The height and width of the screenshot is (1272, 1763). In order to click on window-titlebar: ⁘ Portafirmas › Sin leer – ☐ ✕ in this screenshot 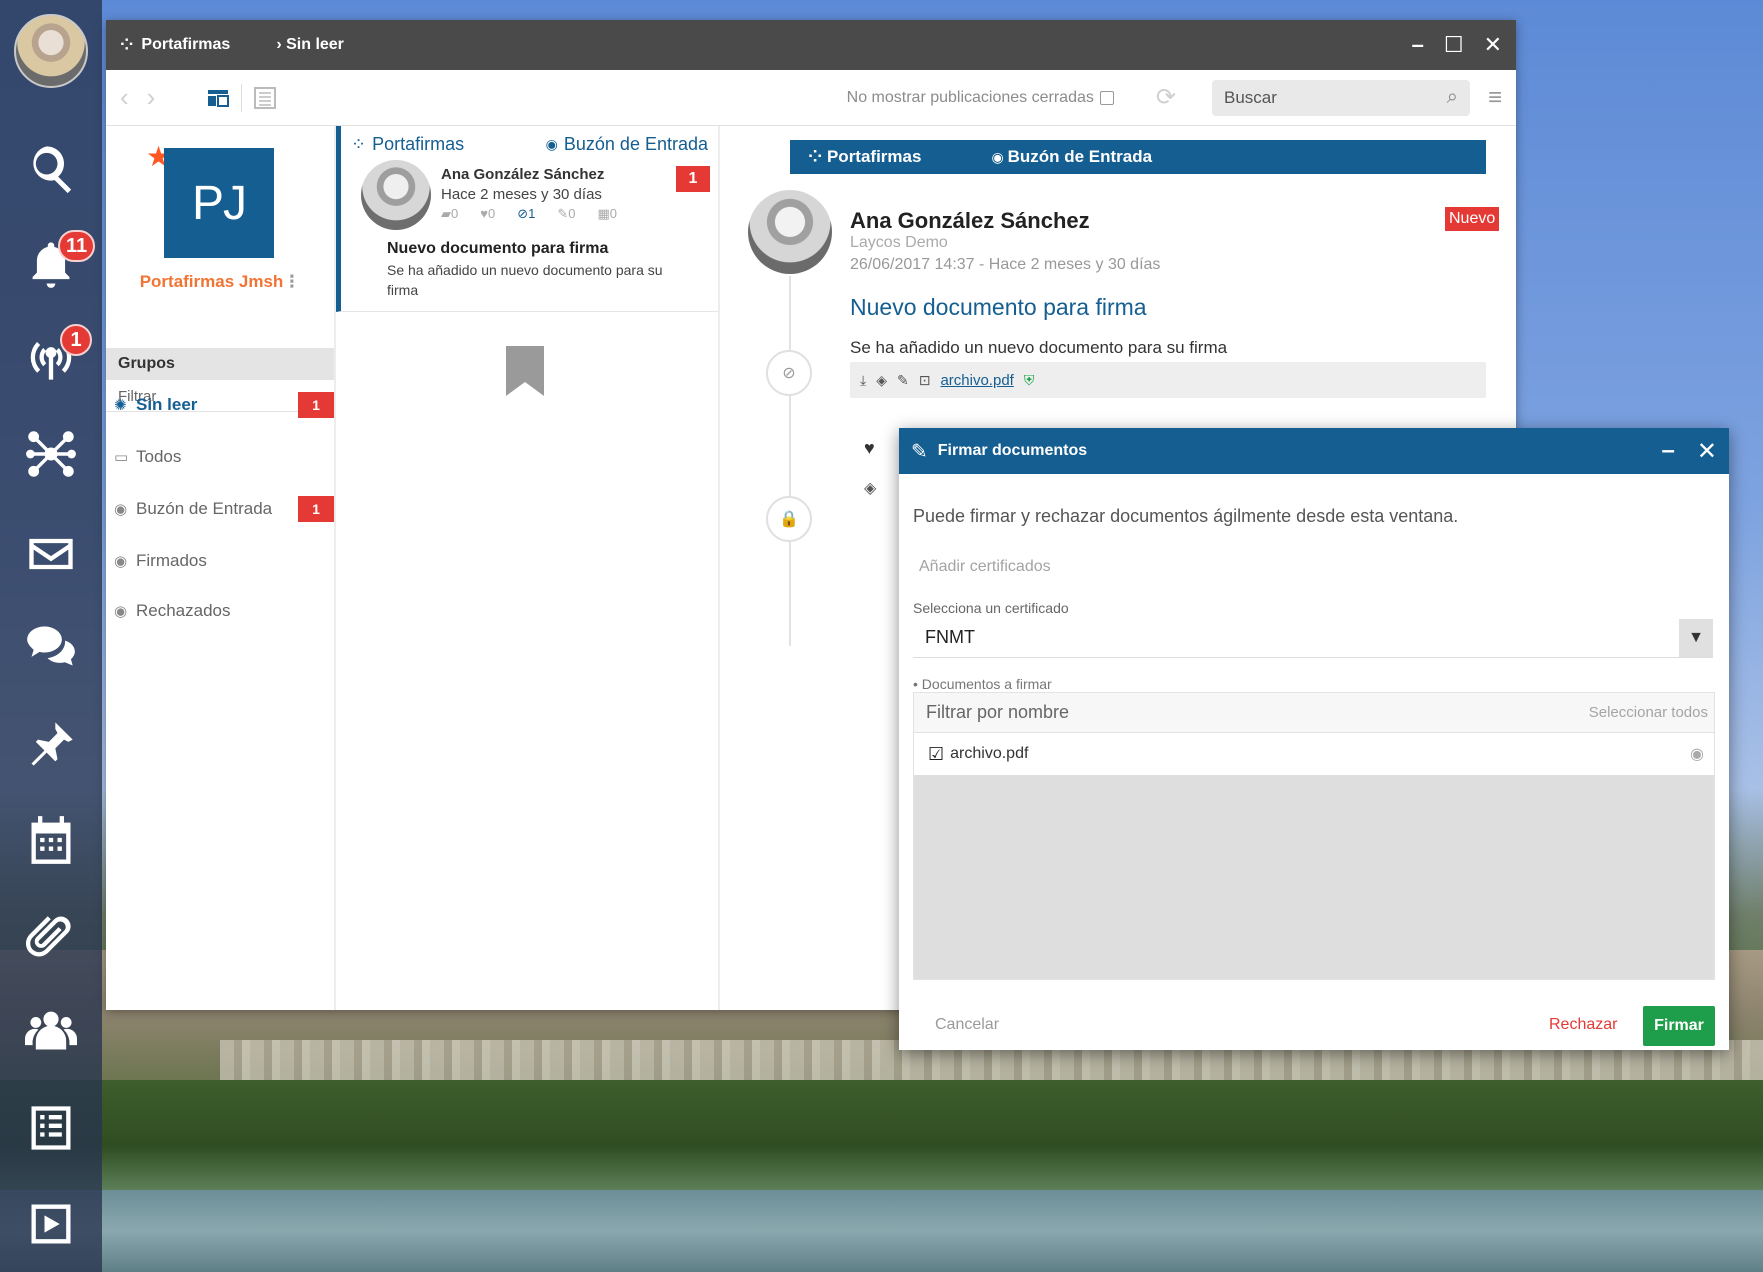, I will do `click(811, 45)`.